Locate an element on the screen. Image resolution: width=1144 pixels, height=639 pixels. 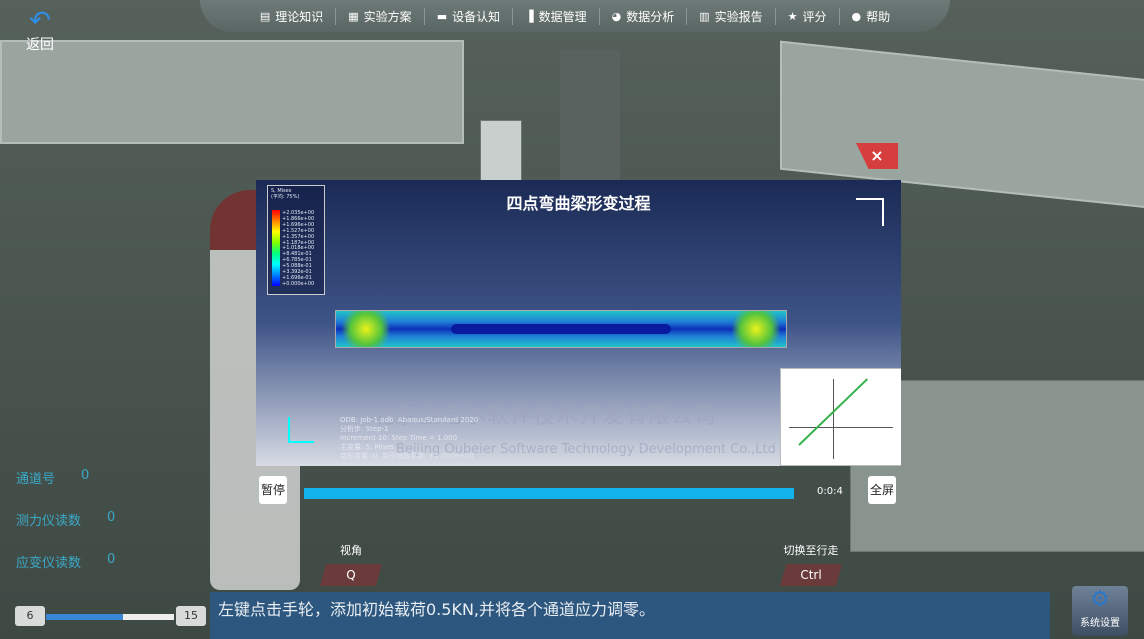
readout-panel: 通道号 0 测力仪读数 0 应变仪读数 0 is located at coordinates (65, 531).